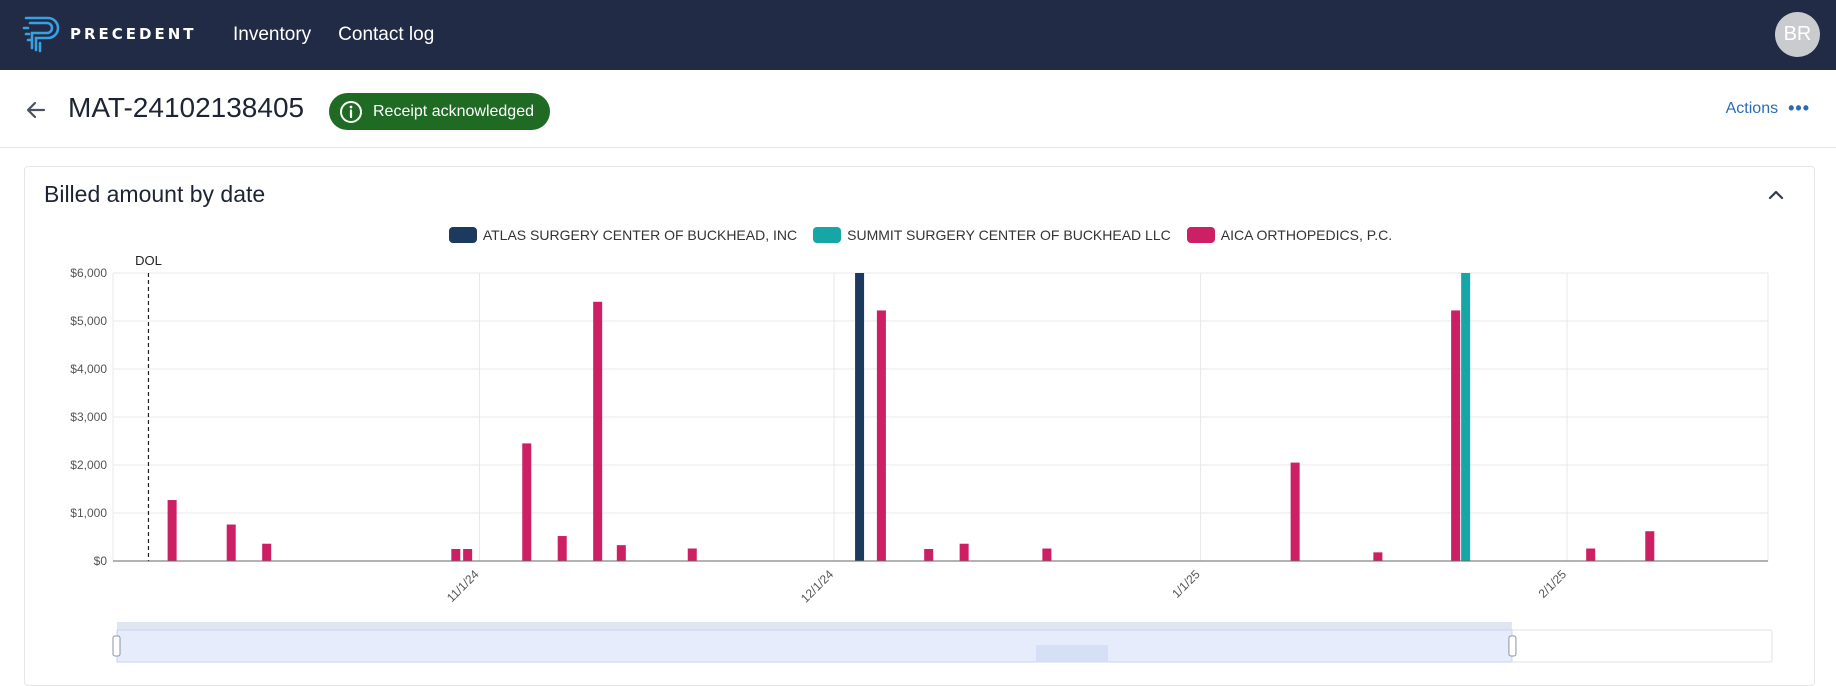  Describe the element at coordinates (453, 111) in the screenshot. I see `status-label: Receipt acknowledged` at that location.